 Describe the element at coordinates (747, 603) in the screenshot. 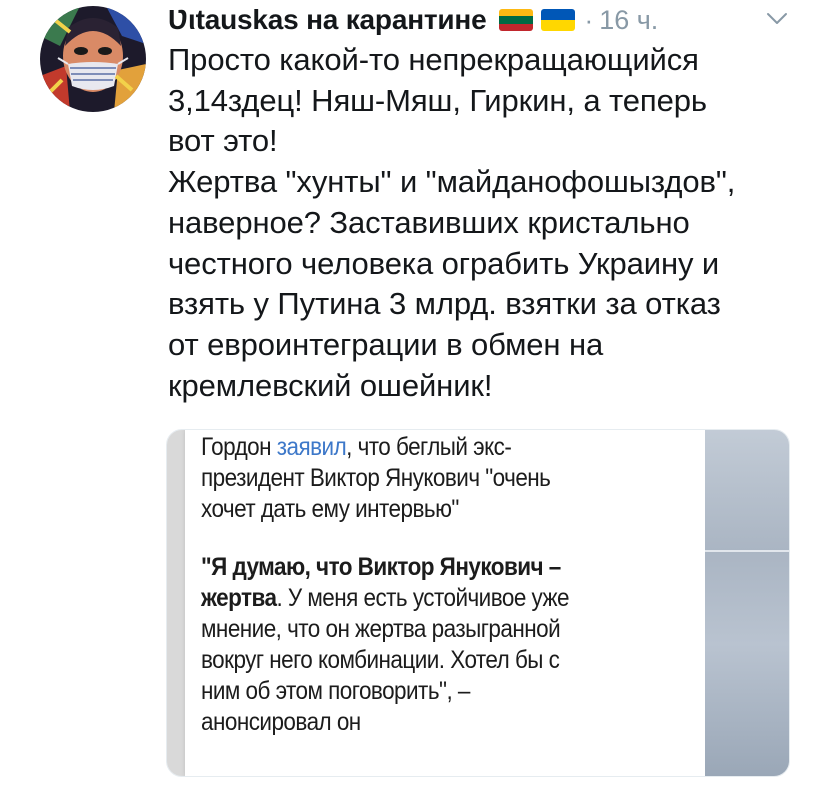

I see `media-right-edge` at that location.